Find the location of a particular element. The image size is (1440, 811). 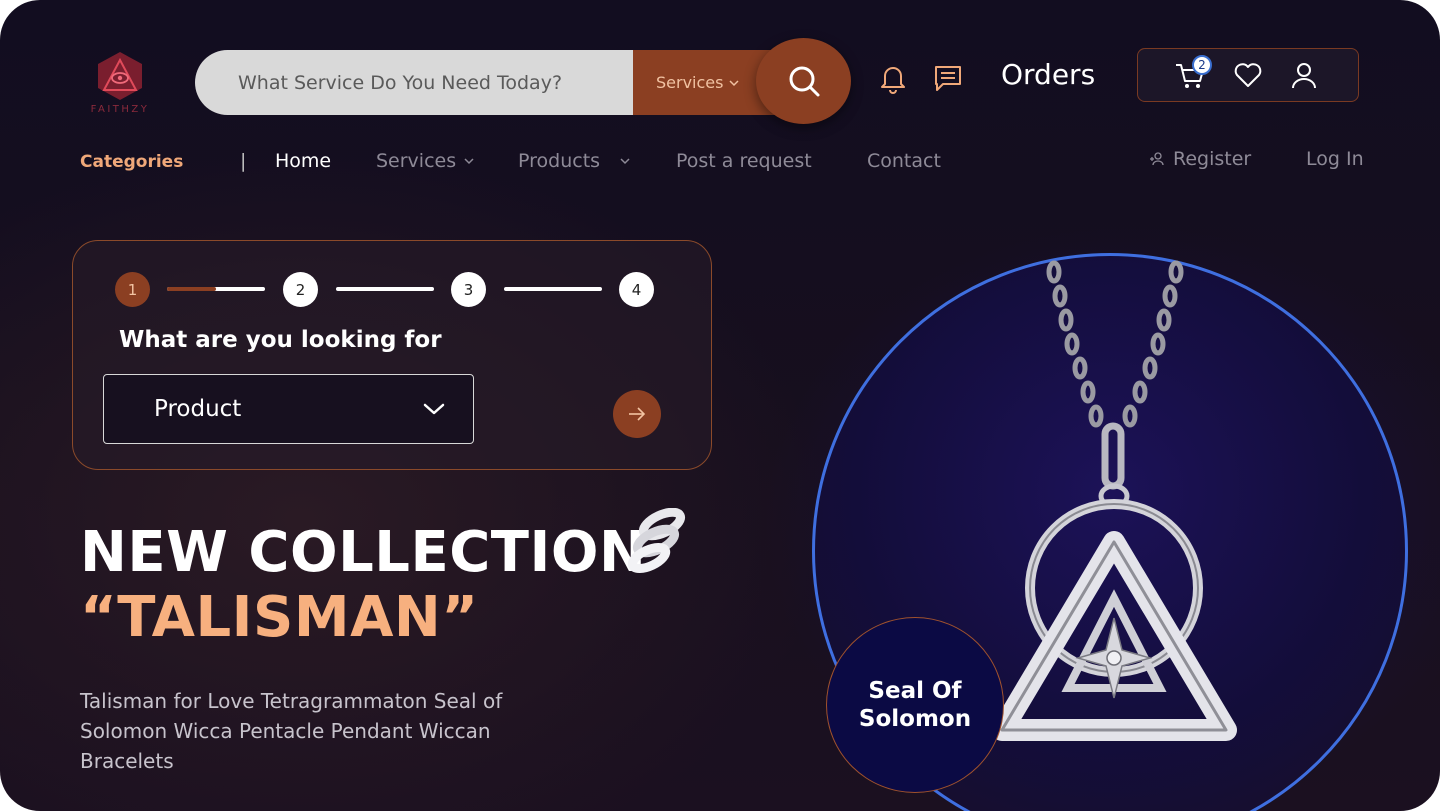

looking-for-select: Product is located at coordinates (288, 409).